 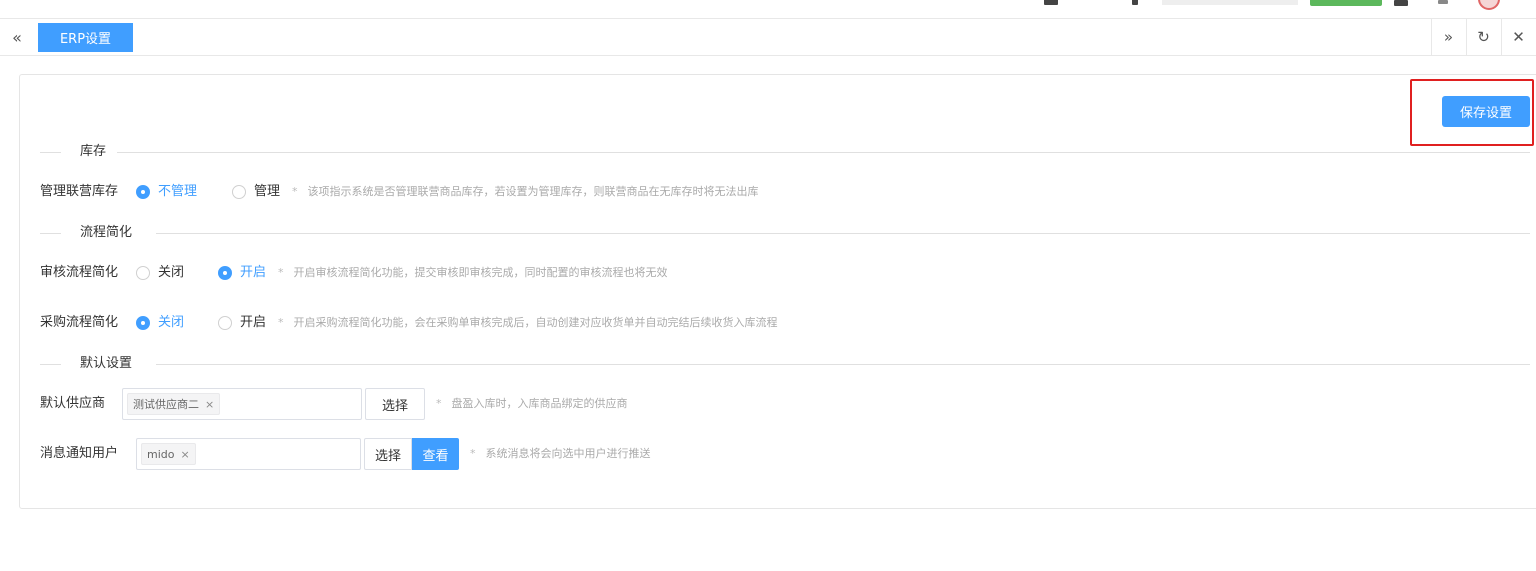 What do you see at coordinates (166, 404) in the screenshot?
I see `tag-label: 测试供应商二` at bounding box center [166, 404].